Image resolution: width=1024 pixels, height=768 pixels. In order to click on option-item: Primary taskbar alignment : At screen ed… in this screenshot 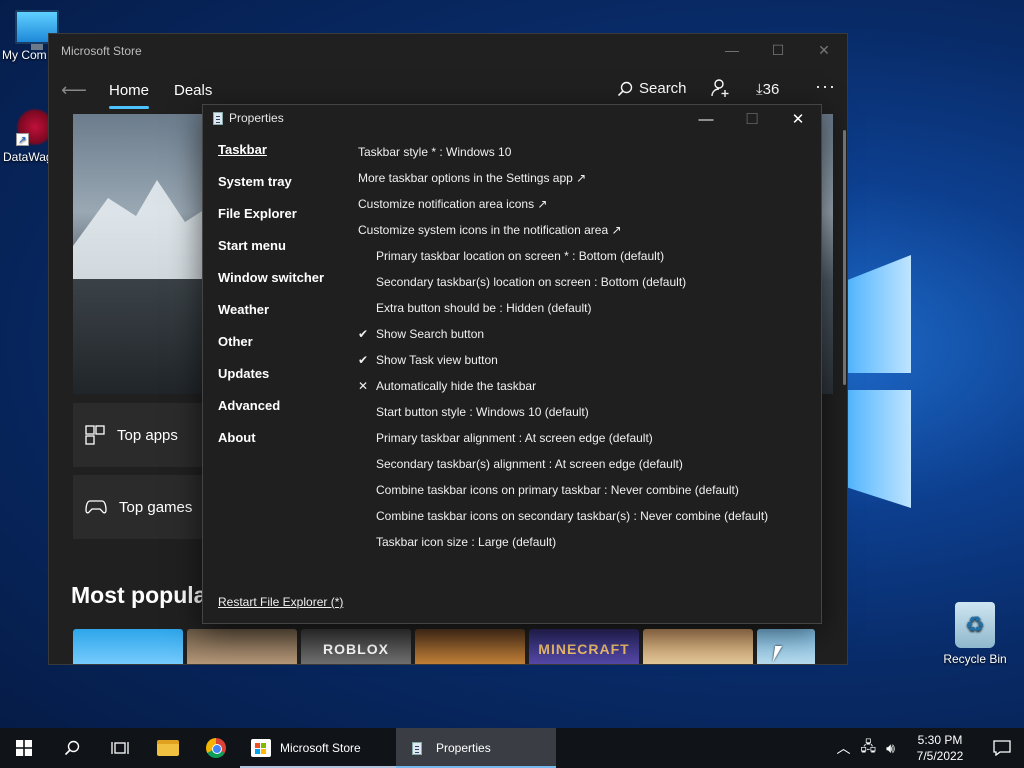, I will do `click(583, 438)`.